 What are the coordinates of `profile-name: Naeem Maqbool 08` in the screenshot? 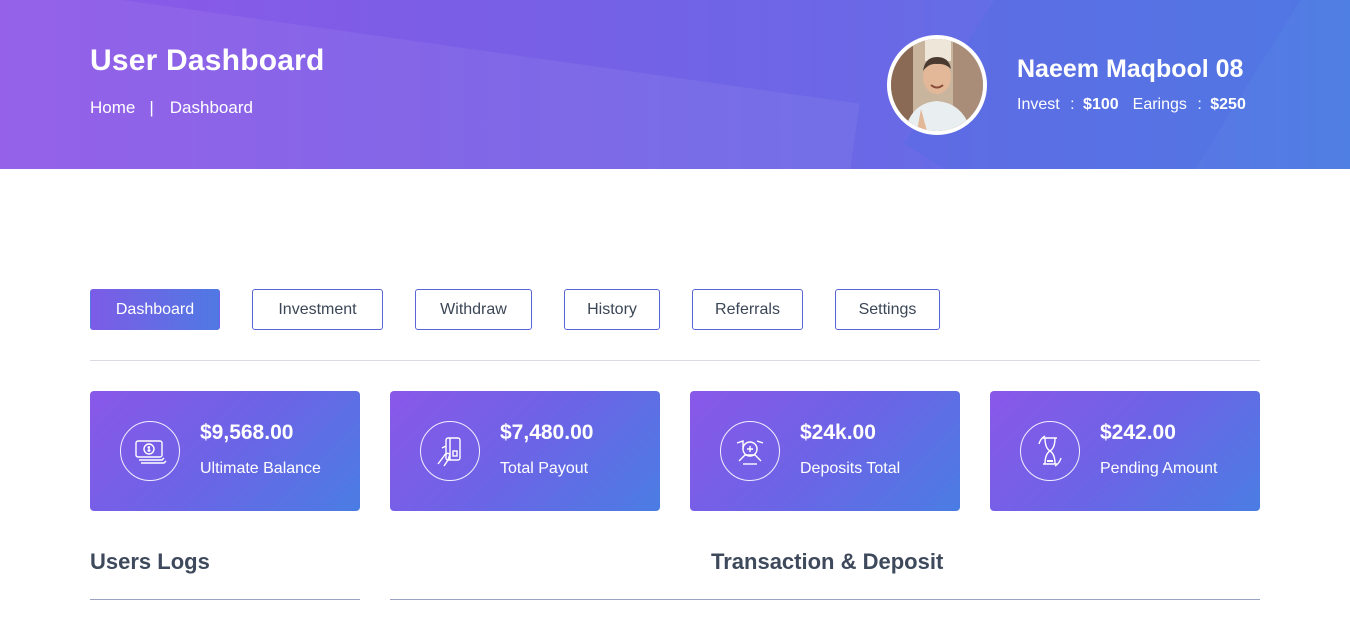 It's located at (1130, 69).